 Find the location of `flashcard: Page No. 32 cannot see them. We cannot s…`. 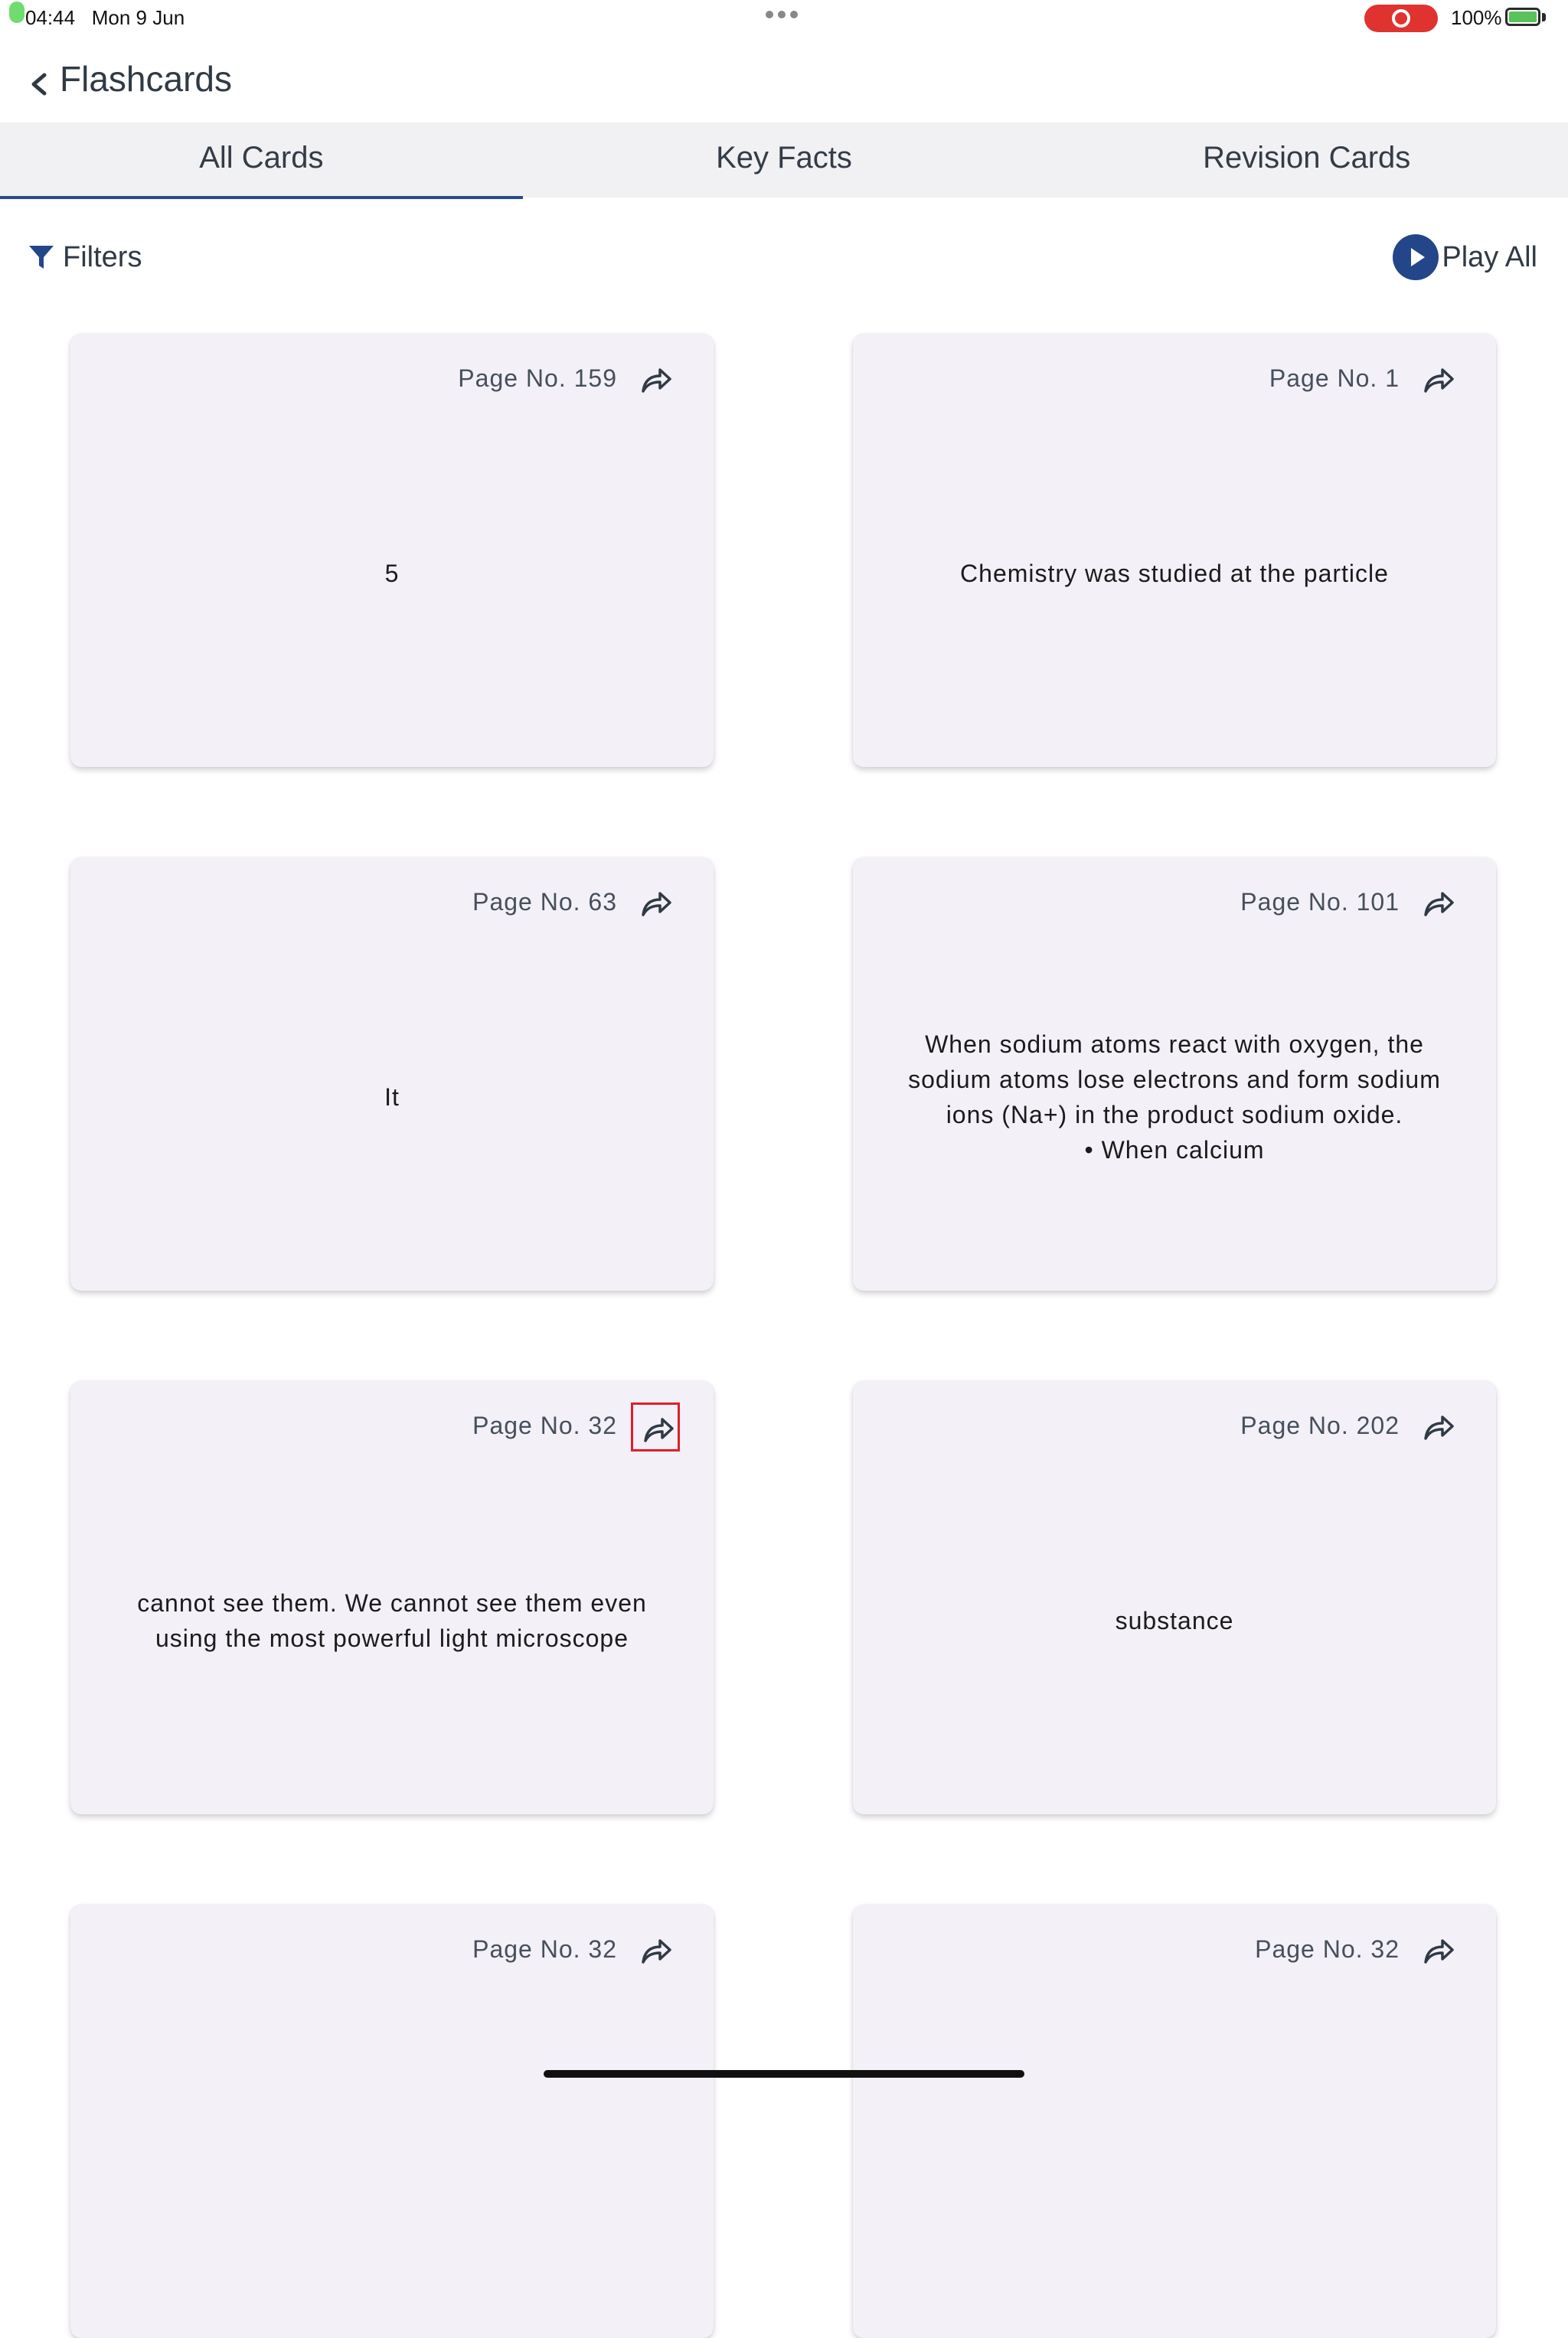

flashcard: Page No. 32 cannot see them. We cannot s… is located at coordinates (392, 1597).